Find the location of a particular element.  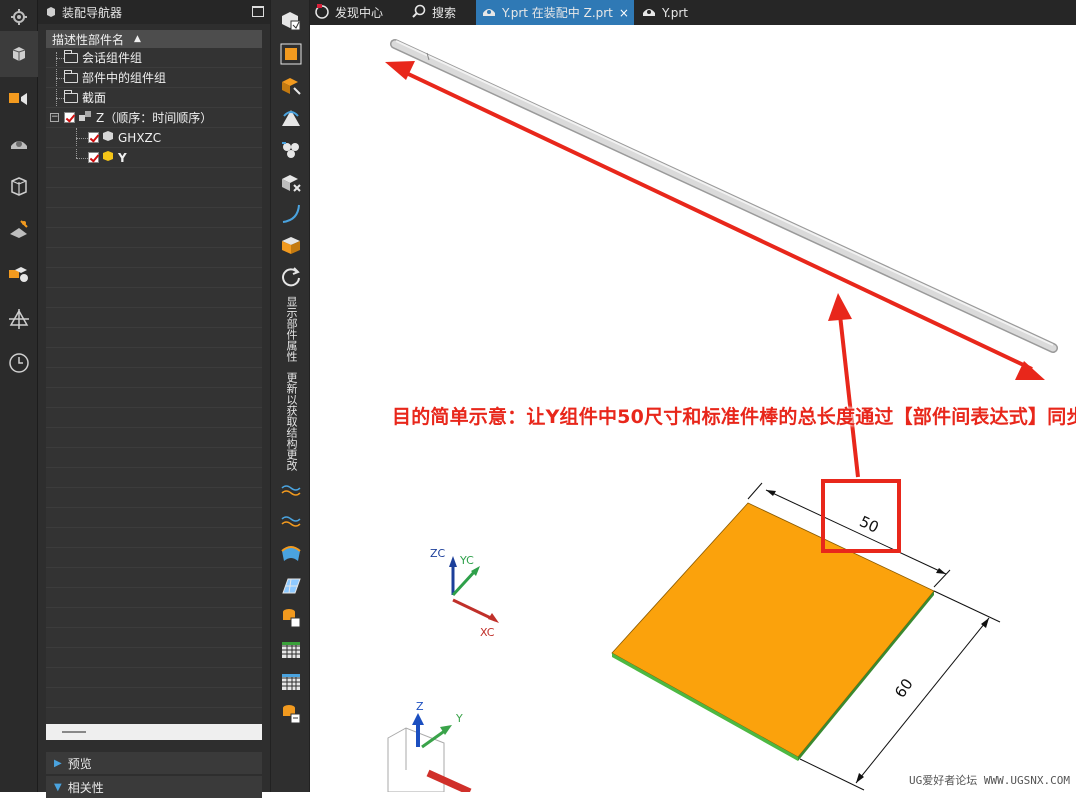

dimension-60-text: 60 is located at coordinates (904, 688).